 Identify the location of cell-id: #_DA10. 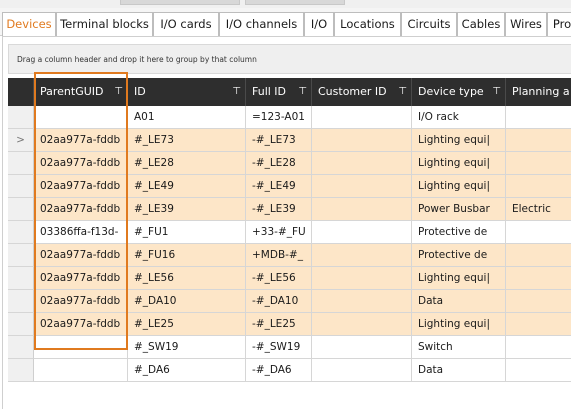
(187, 301).